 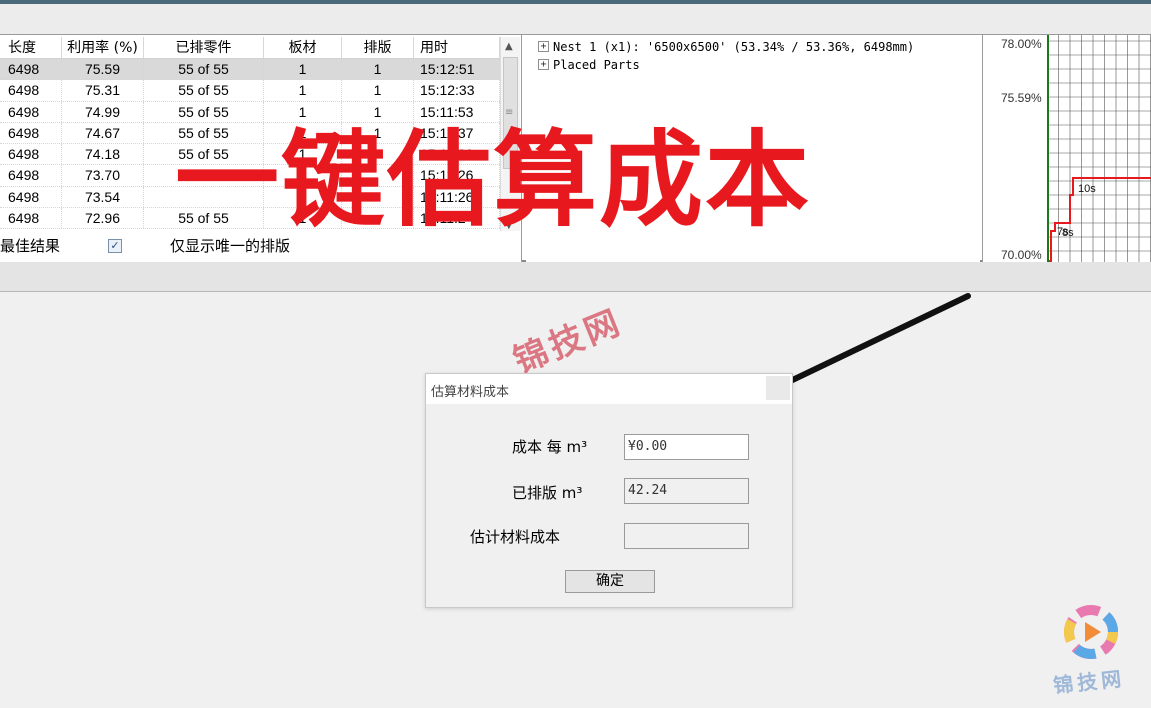 I want to click on graph-plot: 10s7s8s, so click(x=1099, y=149).